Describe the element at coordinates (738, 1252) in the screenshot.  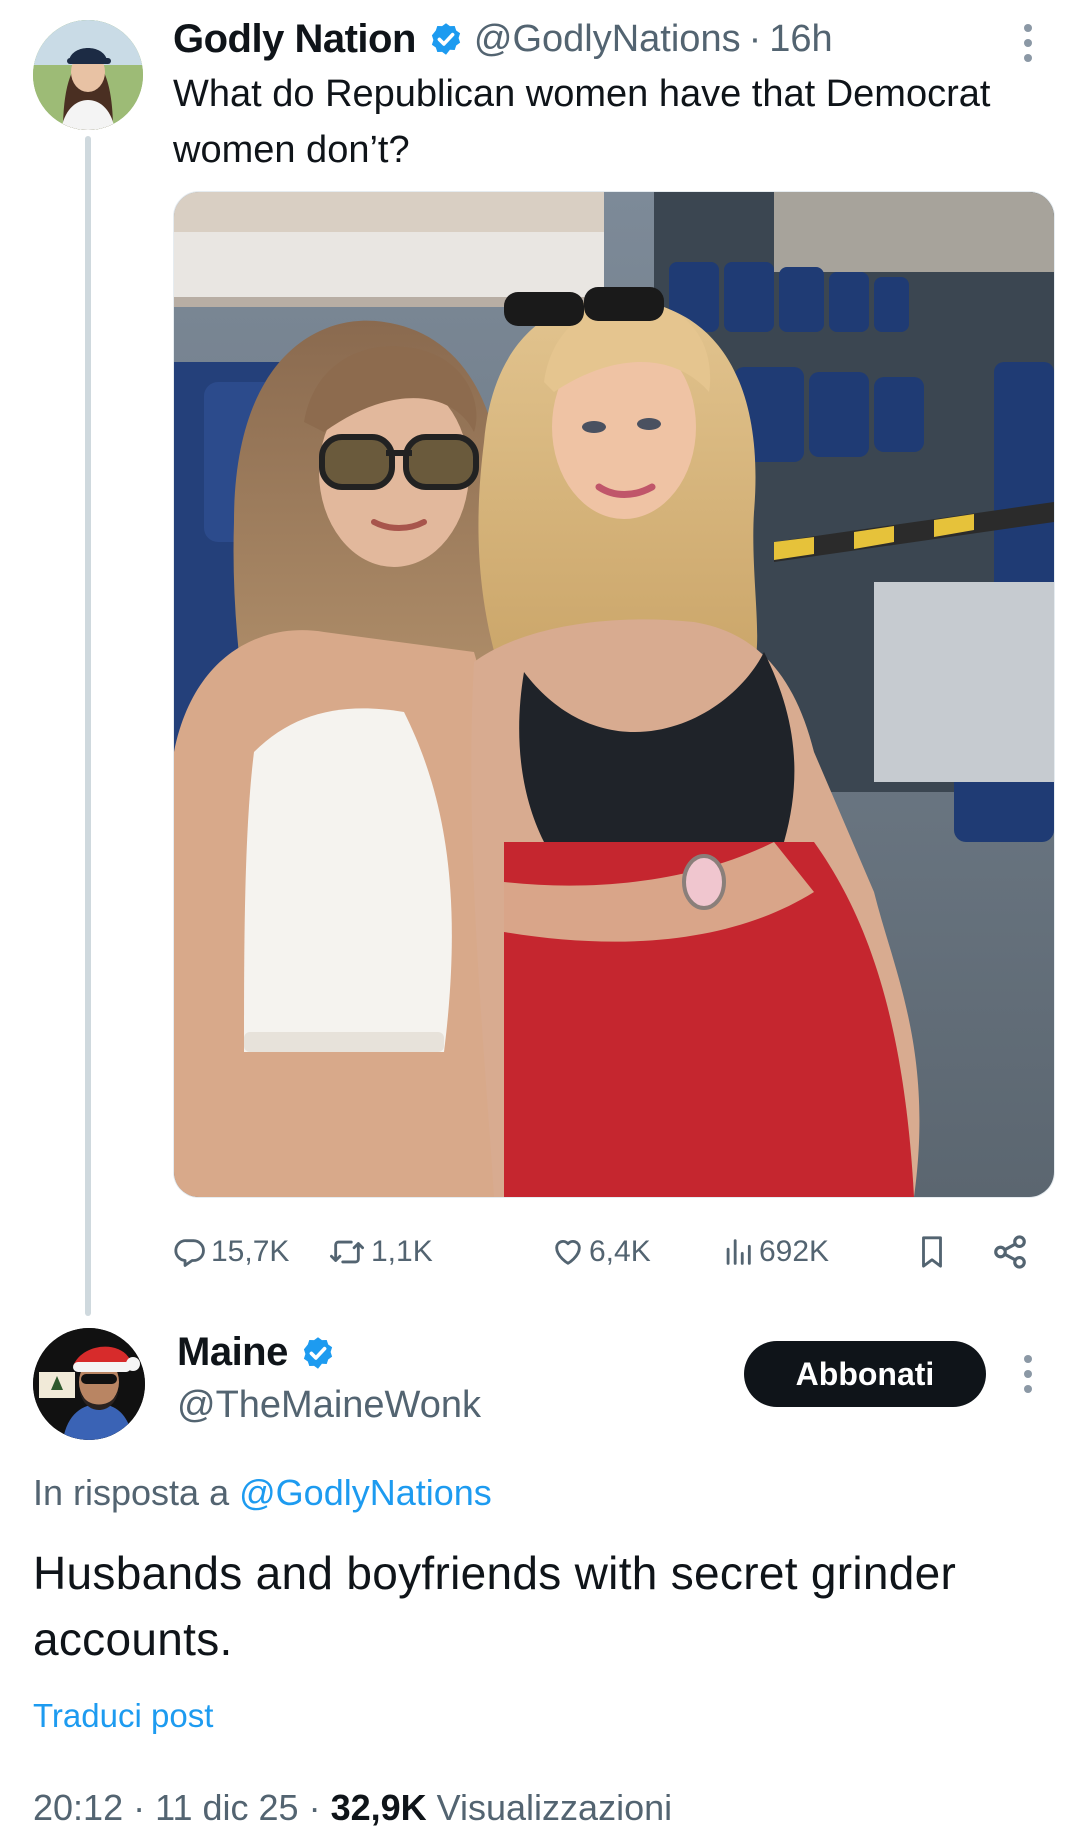
I see `views-icon` at that location.